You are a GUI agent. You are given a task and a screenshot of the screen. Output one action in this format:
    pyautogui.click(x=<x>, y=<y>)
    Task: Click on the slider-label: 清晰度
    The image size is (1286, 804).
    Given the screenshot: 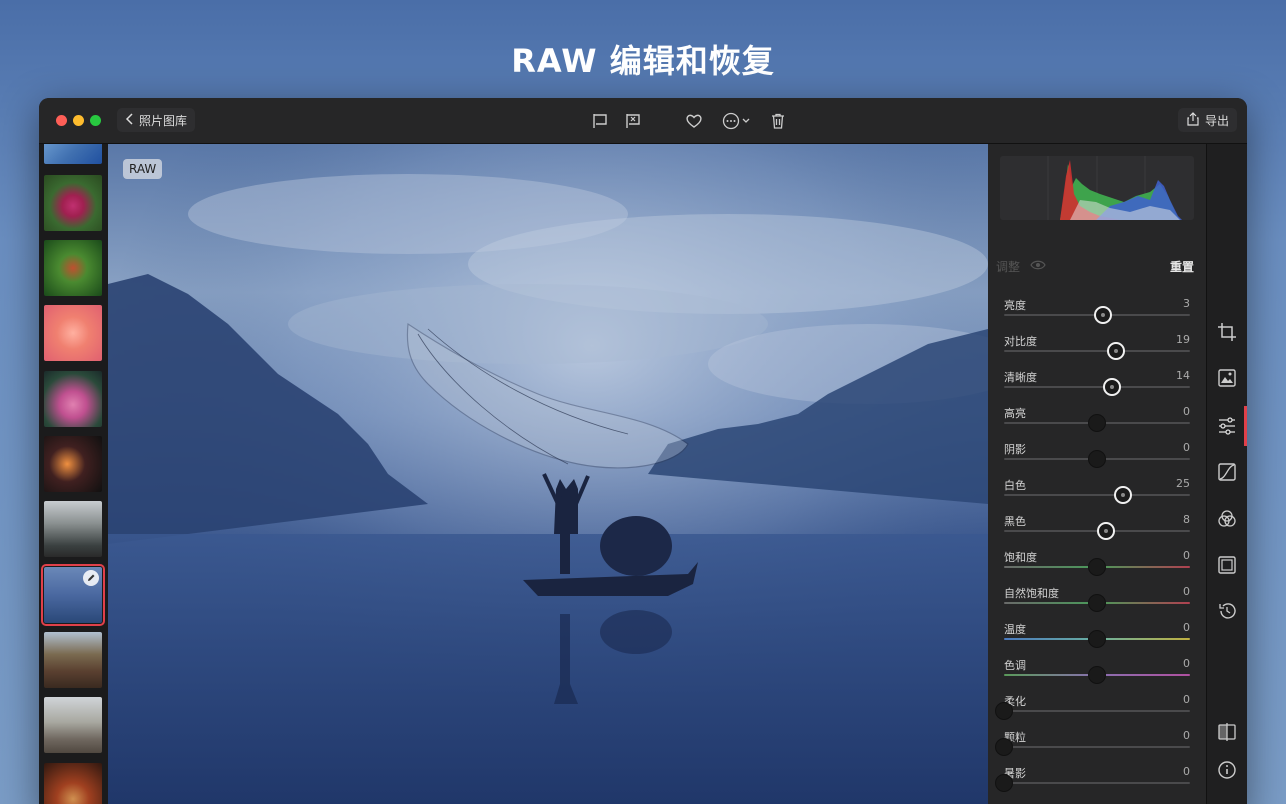 What is the action you would take?
    pyautogui.click(x=1020, y=377)
    